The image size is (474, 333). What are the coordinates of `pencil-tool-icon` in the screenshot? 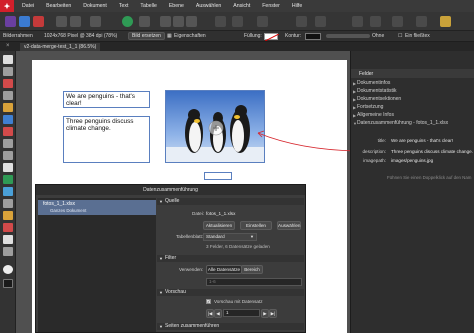 It's located at (8, 131).